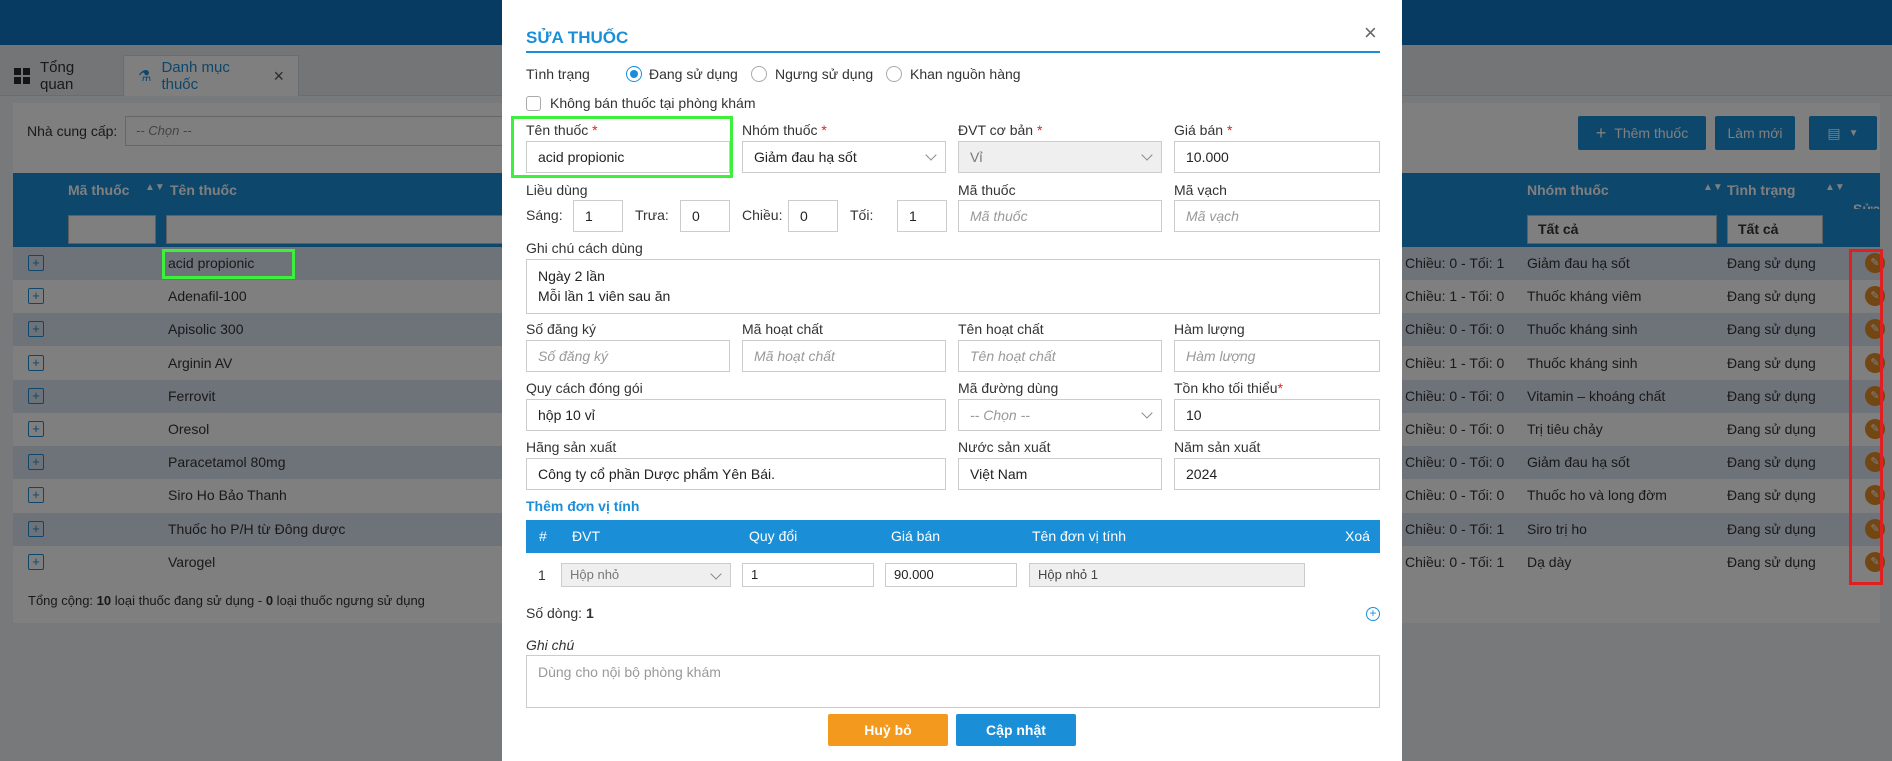 The height and width of the screenshot is (761, 1892). I want to click on unit-col-delete: Xoá, so click(1357, 536).